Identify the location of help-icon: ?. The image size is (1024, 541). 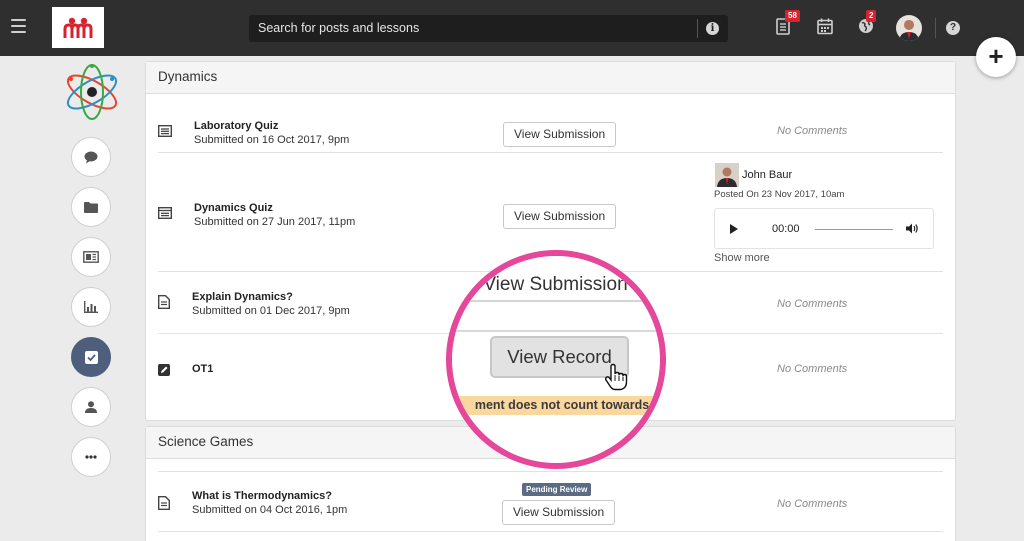
(953, 28).